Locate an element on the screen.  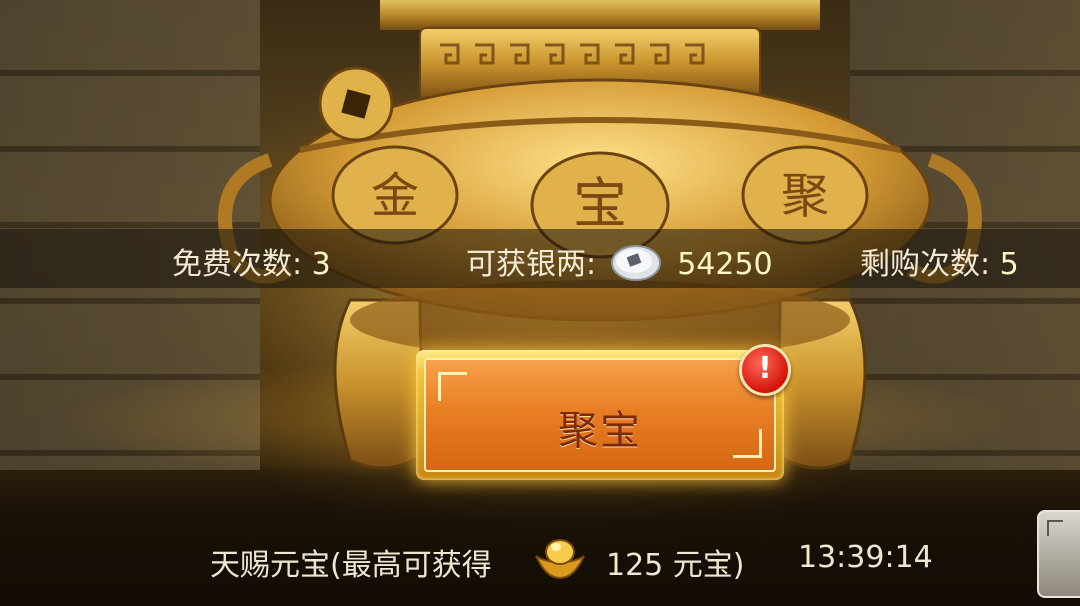
glyph-ju: 聚 is located at coordinates (805, 196).